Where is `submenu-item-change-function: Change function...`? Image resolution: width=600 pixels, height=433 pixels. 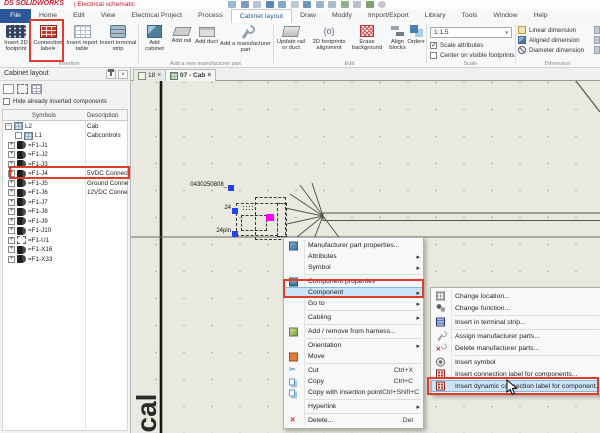 submenu-item-change-function: Change function... is located at coordinates (515, 308).